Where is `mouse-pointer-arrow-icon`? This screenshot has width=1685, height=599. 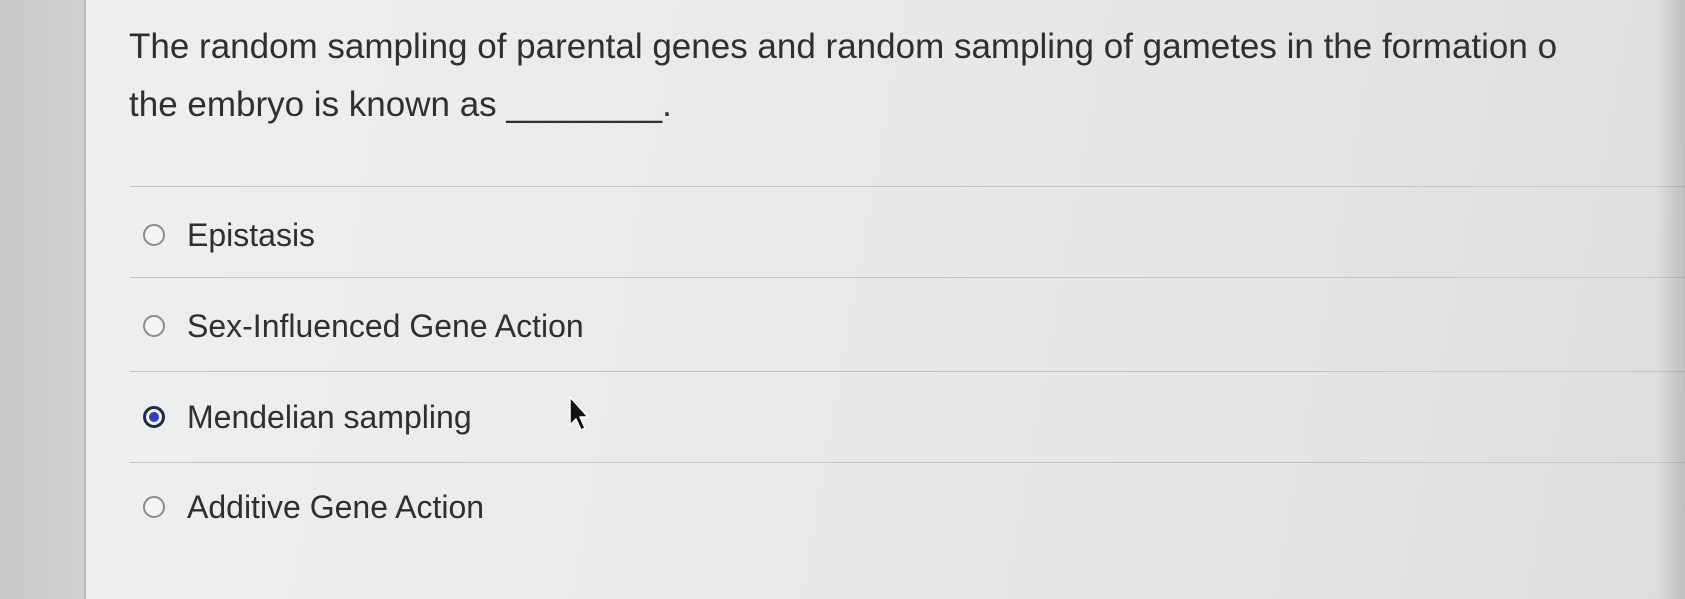
mouse-pointer-arrow-icon is located at coordinates (579, 413).